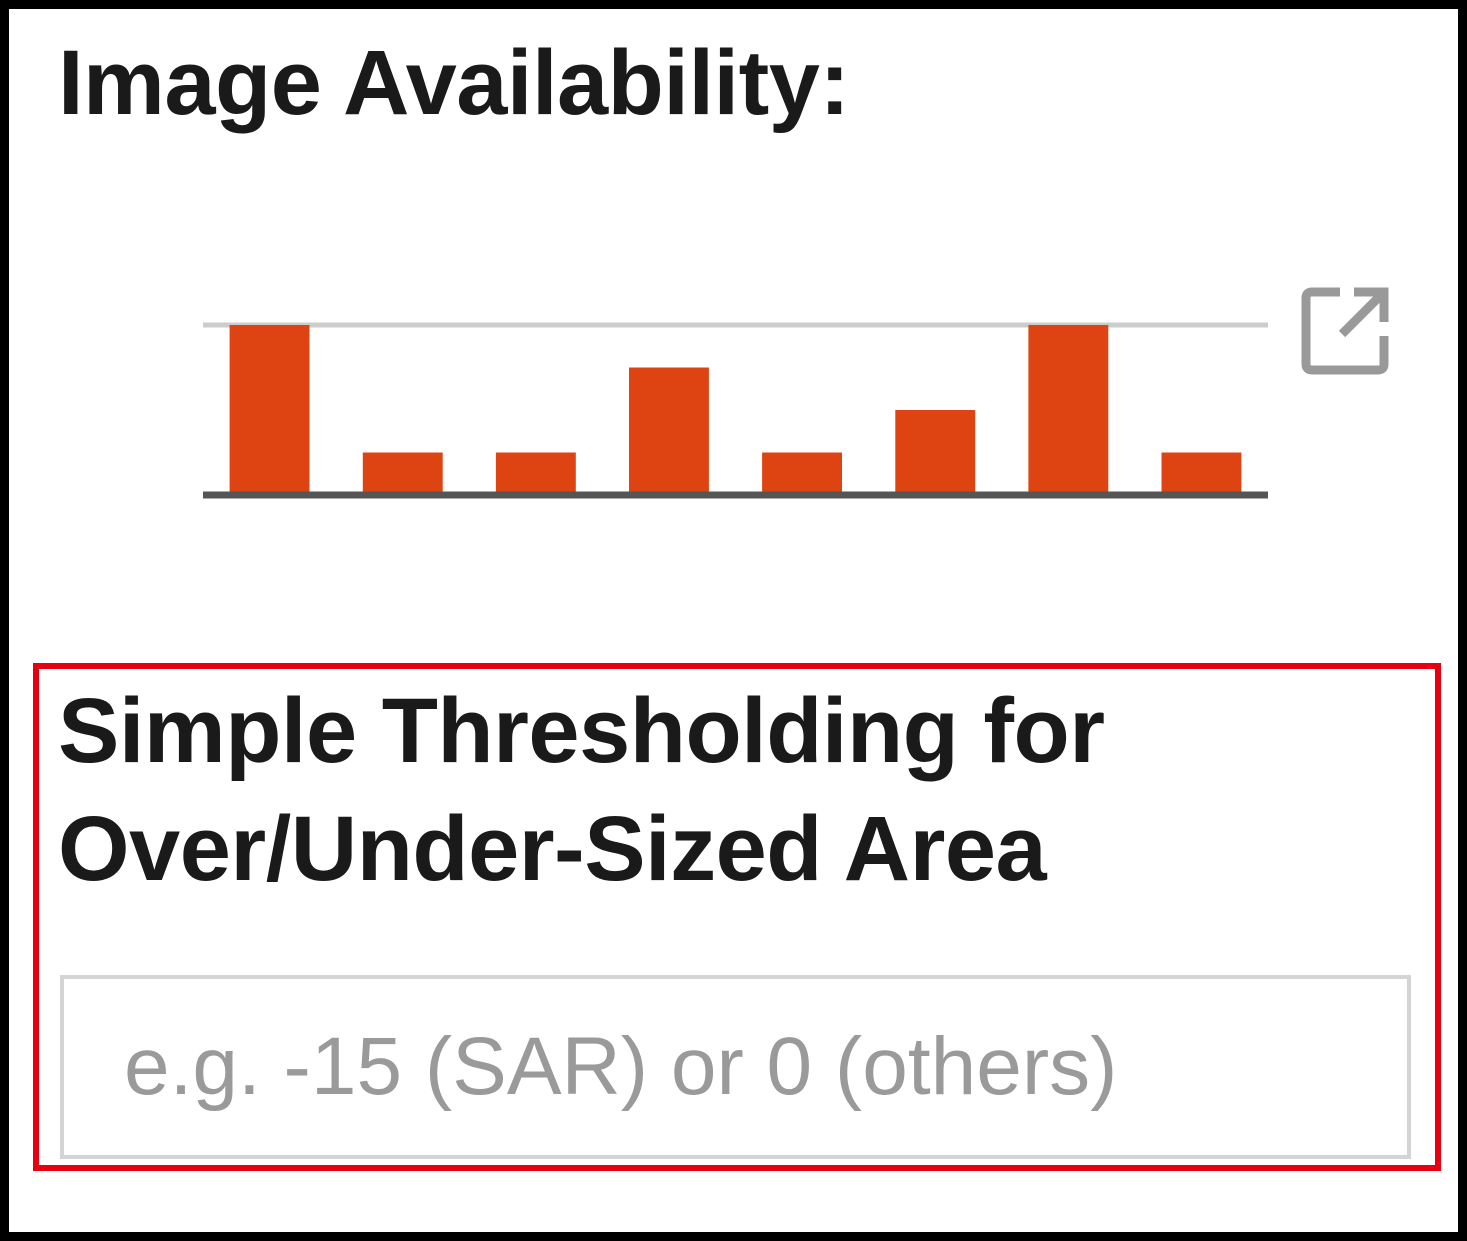 The image size is (1467, 1241). I want to click on open-in-new-icon-graphic, so click(1345, 331).